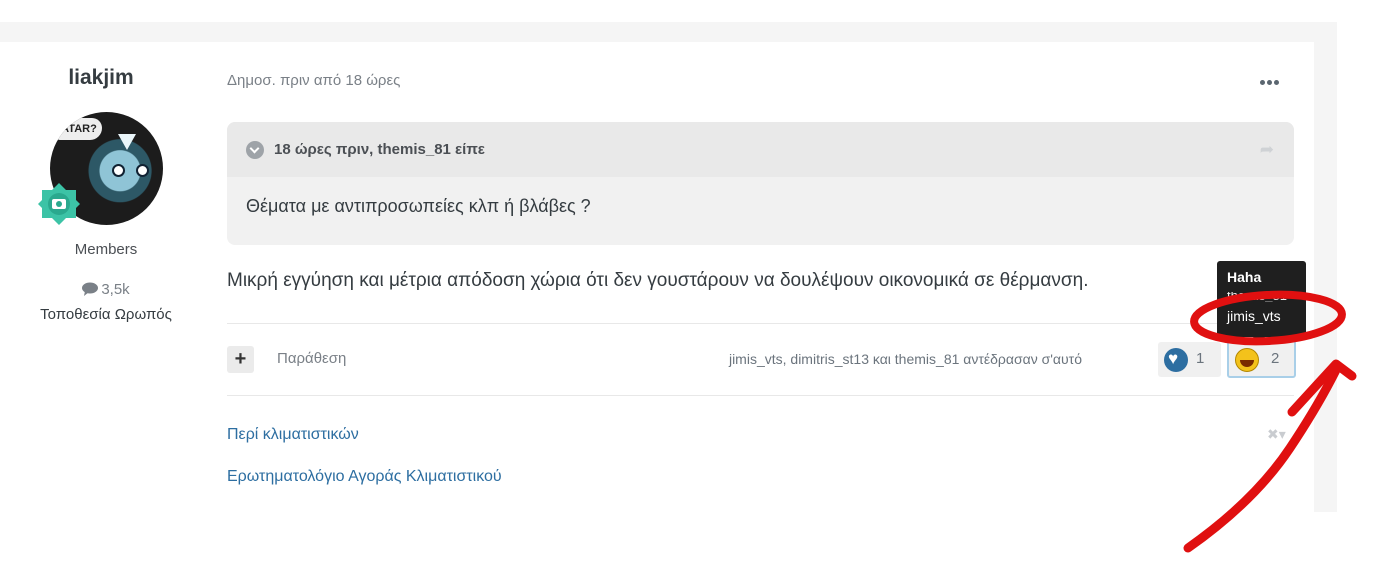  I want to click on quote-button: Παράθεση, so click(311, 358).